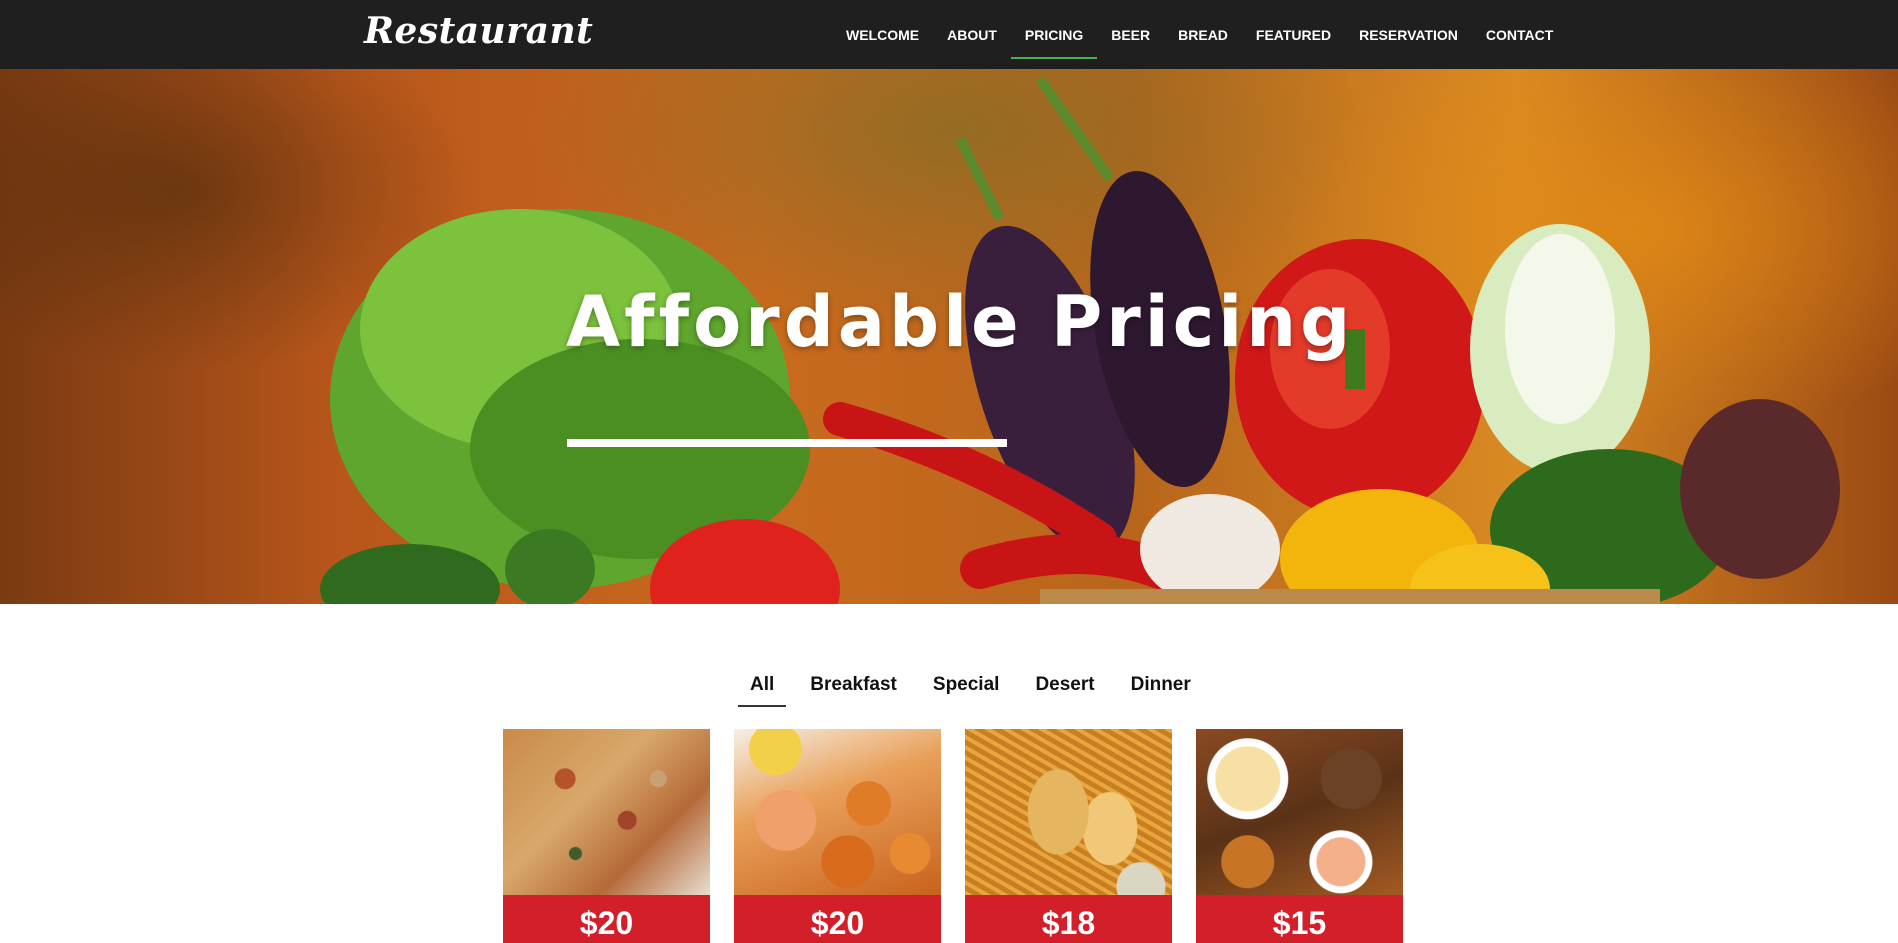 The width and height of the screenshot is (1898, 943). I want to click on menu-card: $15, so click(1299, 836).